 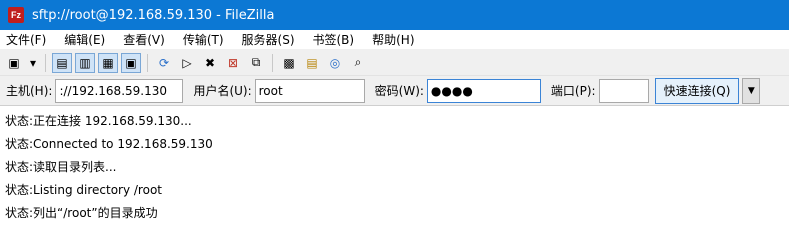 What do you see at coordinates (97, 189) in the screenshot?
I see `log-message: Listing directory /root` at bounding box center [97, 189].